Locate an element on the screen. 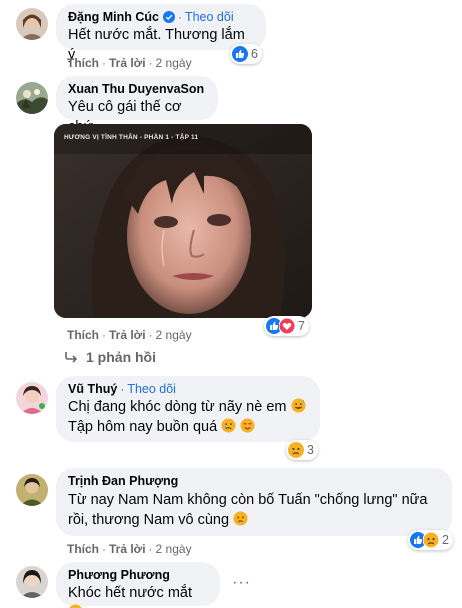 This screenshot has width=462, height=608. author-name: Đặng Minh Cúc is located at coordinates (113, 17).